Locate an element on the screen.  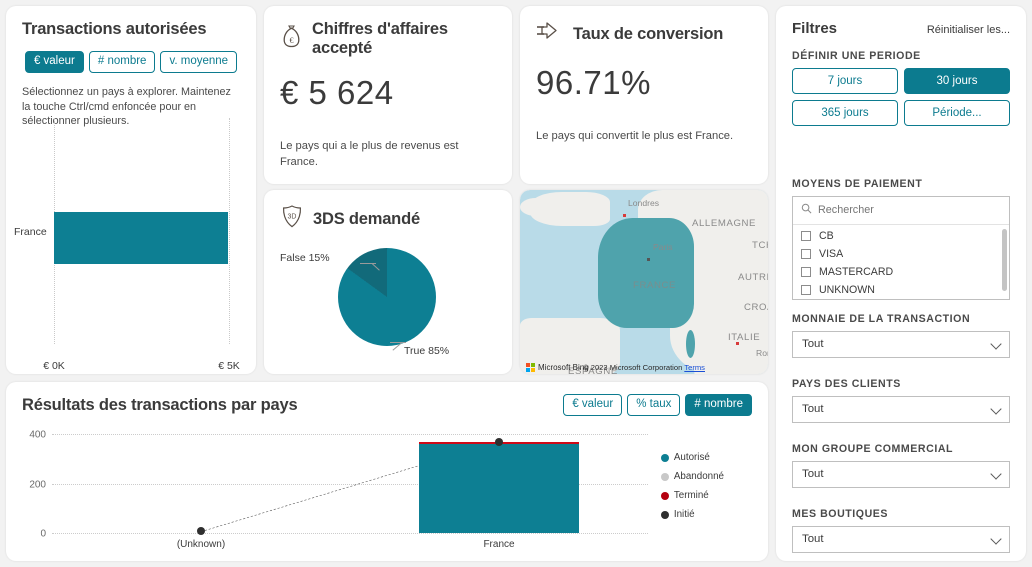
authorized-transactions-title: Transactions autorisées is located at coordinates (114, 29).